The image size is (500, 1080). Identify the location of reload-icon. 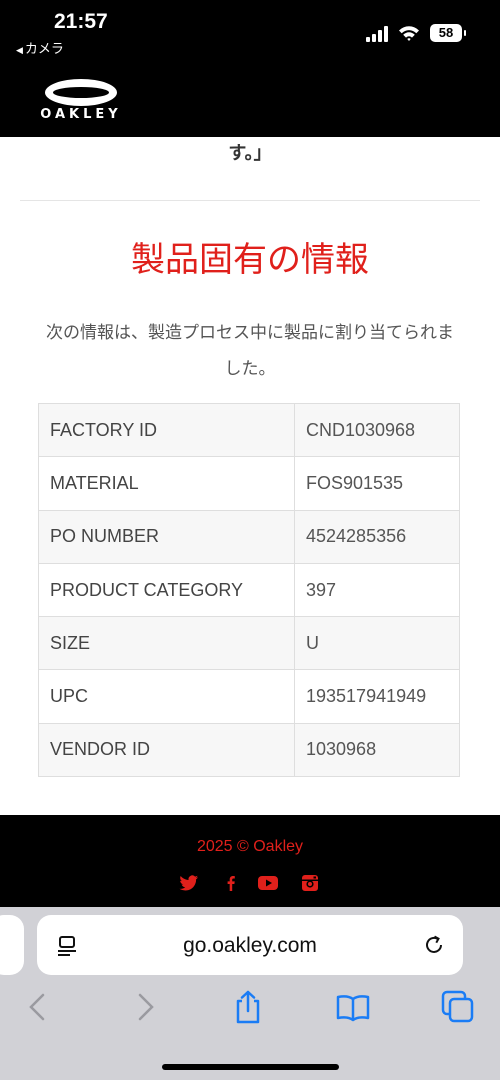
(434, 945).